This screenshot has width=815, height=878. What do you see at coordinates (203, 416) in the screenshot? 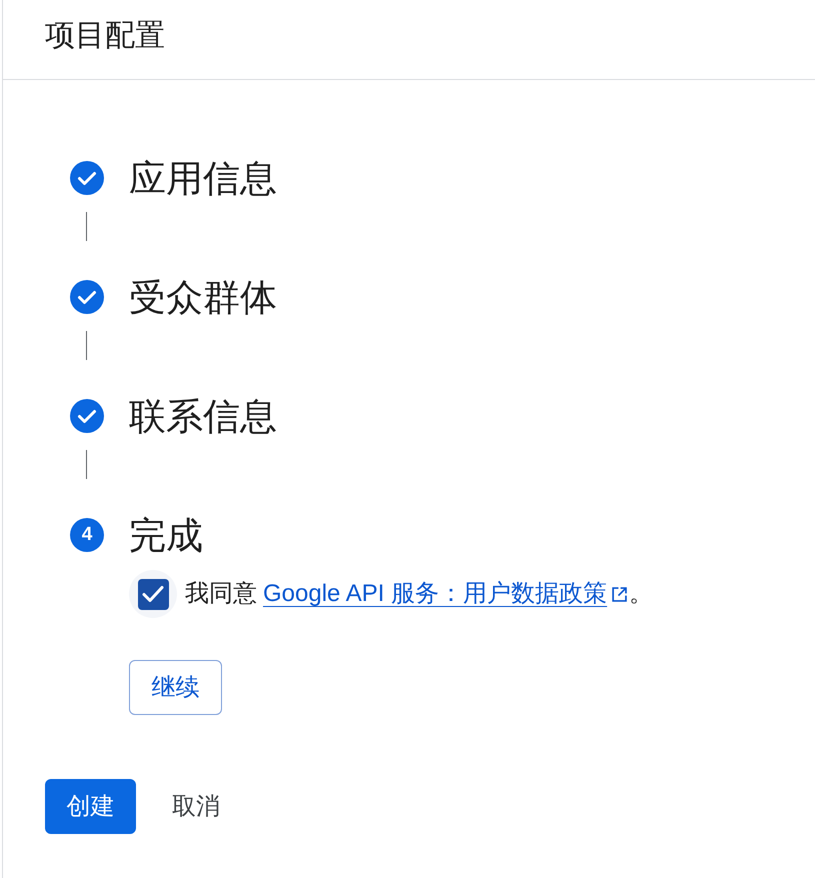
I see `step-title: 联系信息` at bounding box center [203, 416].